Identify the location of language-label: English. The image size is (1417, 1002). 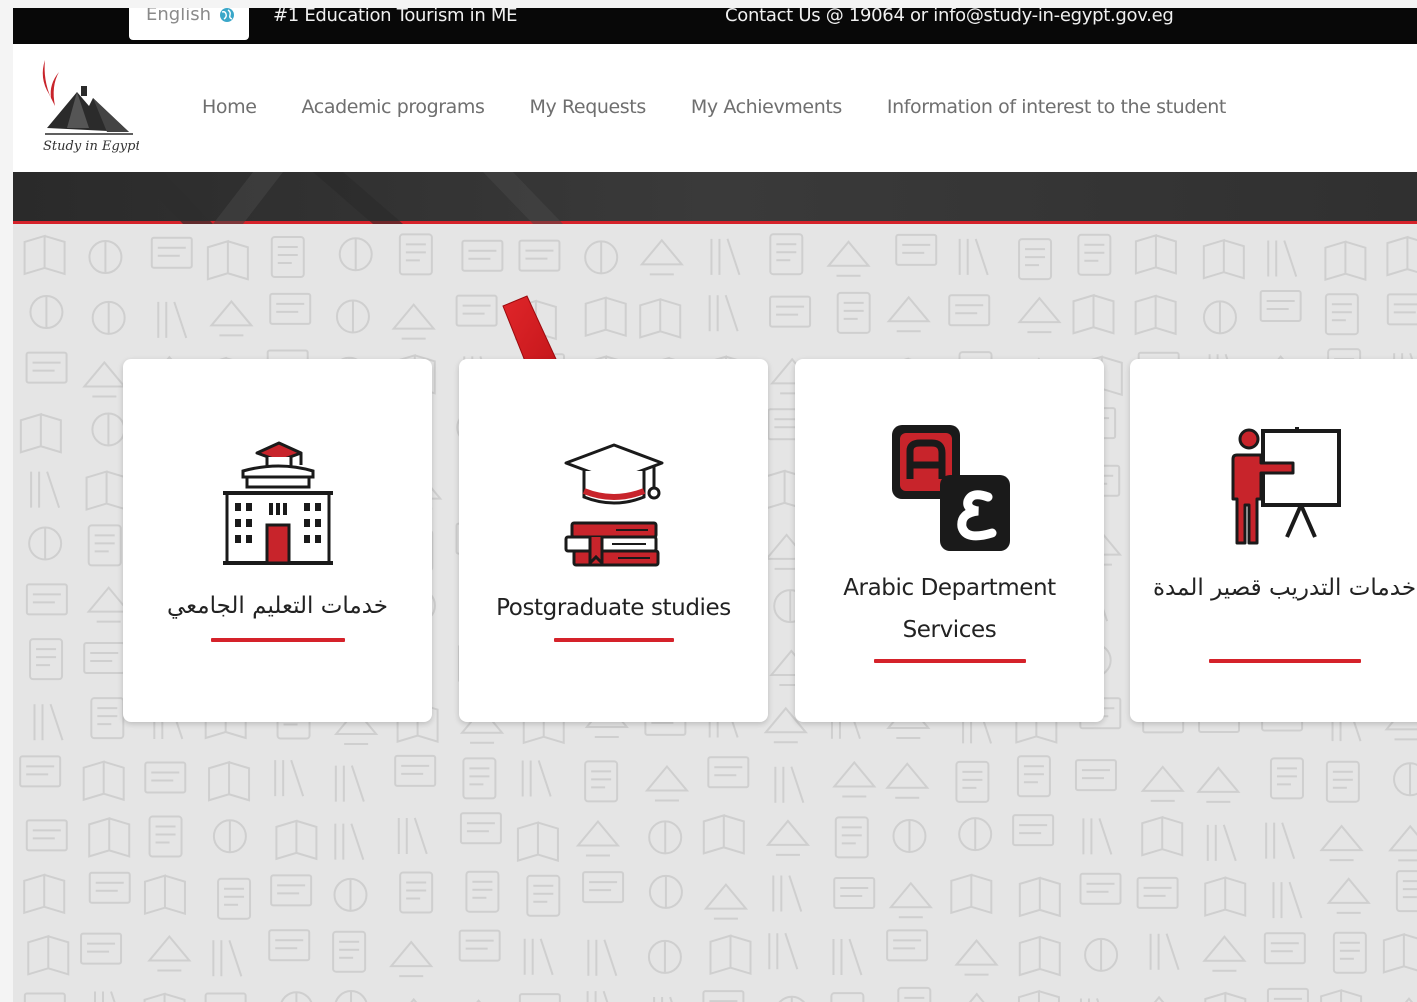
(178, 16).